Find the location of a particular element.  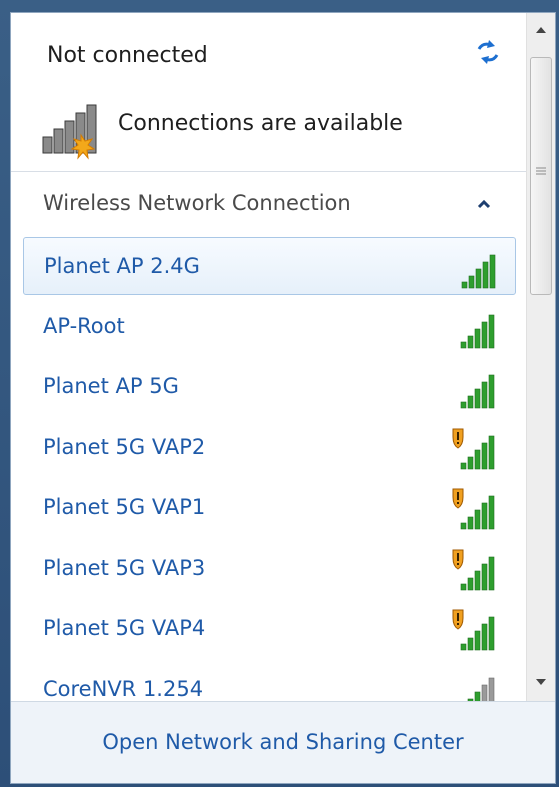

network-name: Planet 5G VAP3 is located at coordinates (124, 567).